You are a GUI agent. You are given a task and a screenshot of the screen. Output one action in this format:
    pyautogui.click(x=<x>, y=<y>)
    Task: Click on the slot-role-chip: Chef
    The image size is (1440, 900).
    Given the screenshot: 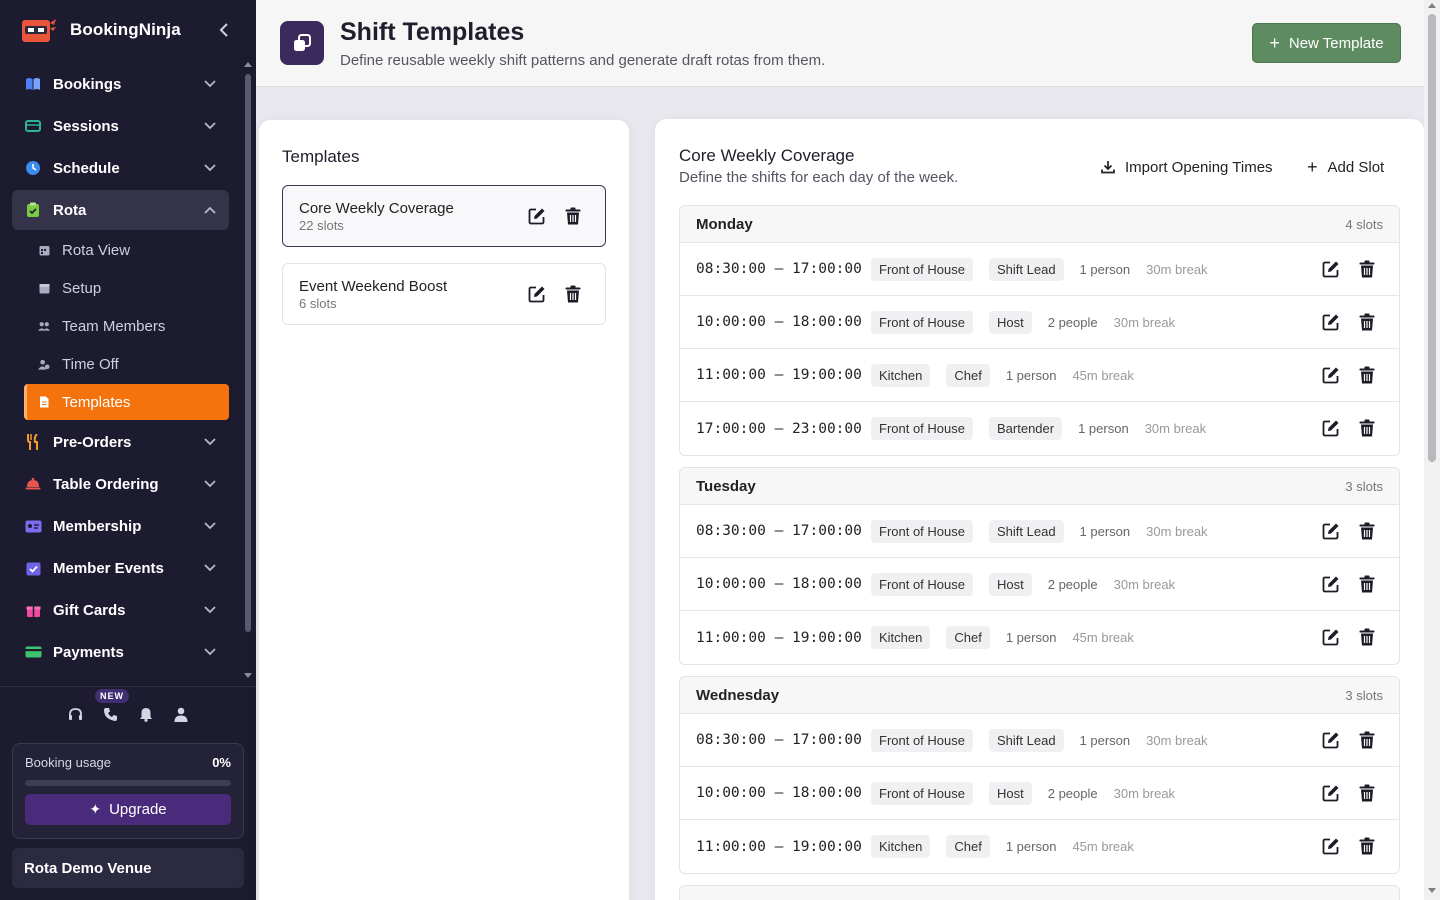 What is the action you would take?
    pyautogui.click(x=968, y=846)
    